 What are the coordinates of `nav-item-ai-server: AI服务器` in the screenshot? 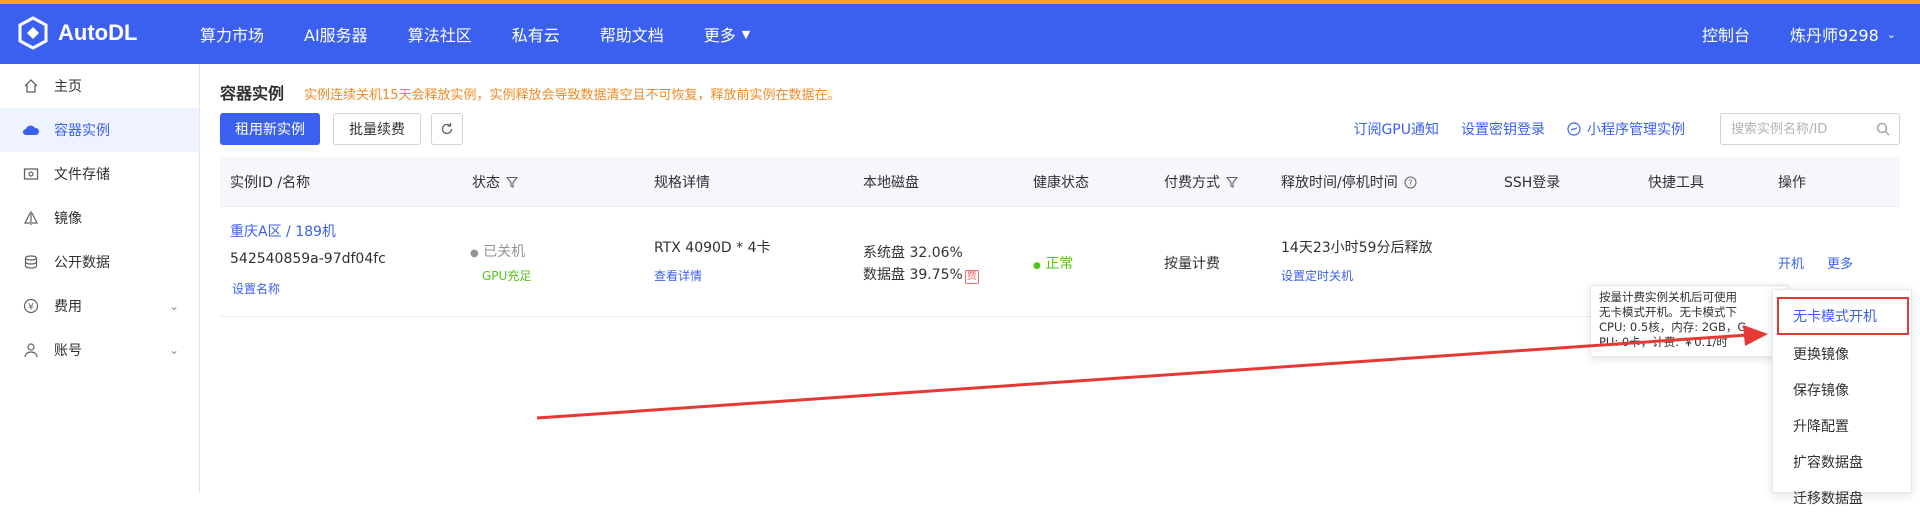 It's located at (336, 34).